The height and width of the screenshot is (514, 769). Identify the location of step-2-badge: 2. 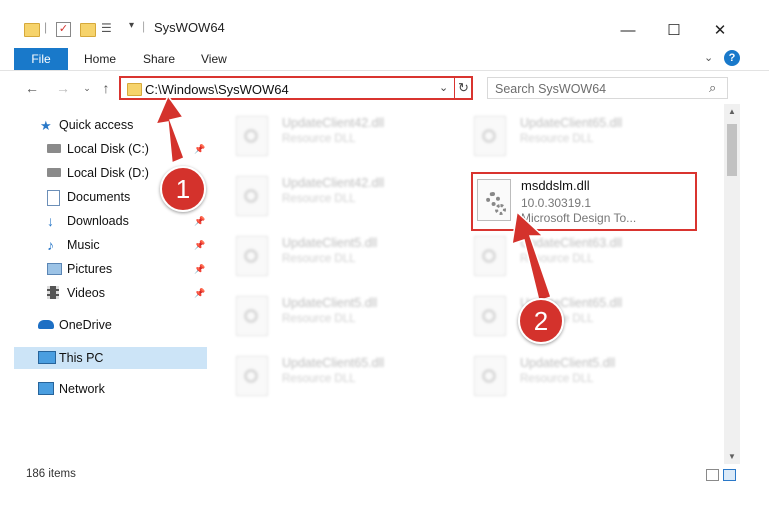
(541, 321).